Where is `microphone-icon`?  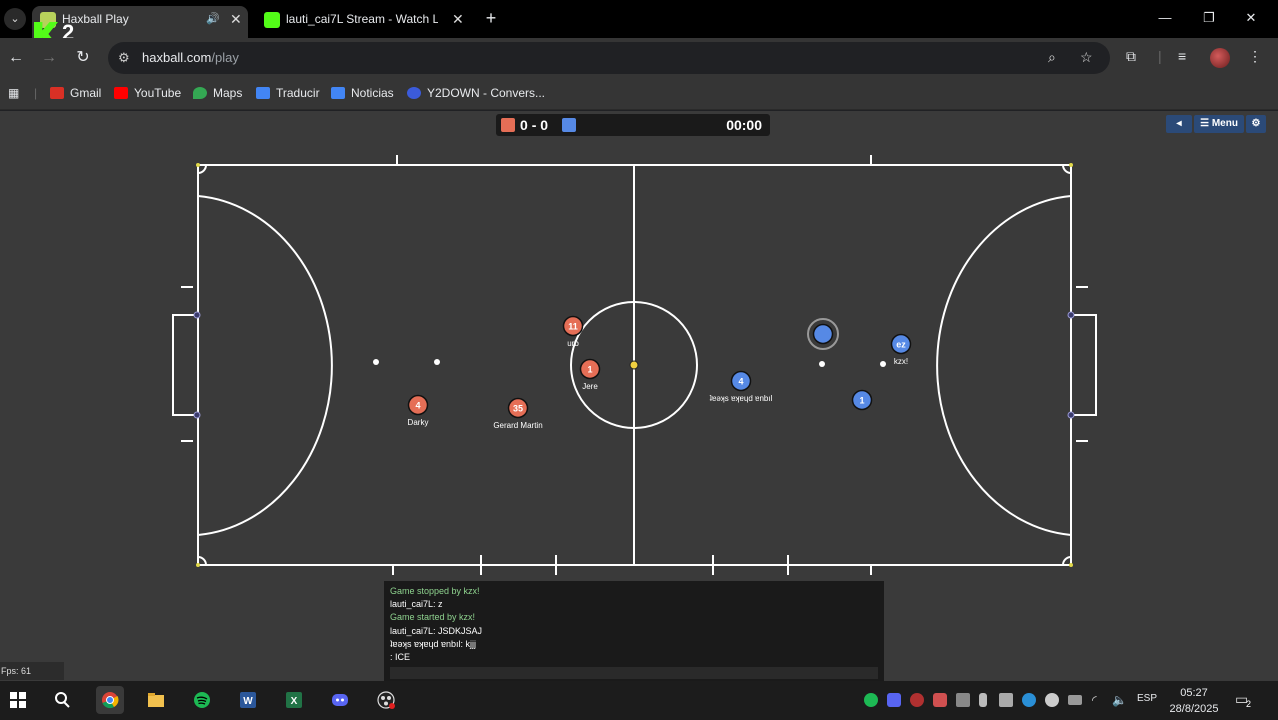 microphone-icon is located at coordinates (983, 700).